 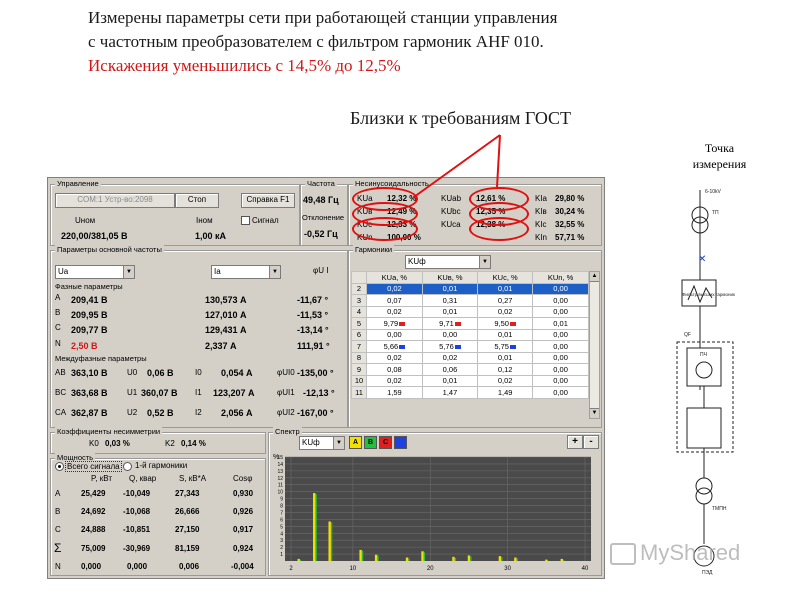 I want to click on scroll-down-icon: ▼, so click(x=594, y=413).